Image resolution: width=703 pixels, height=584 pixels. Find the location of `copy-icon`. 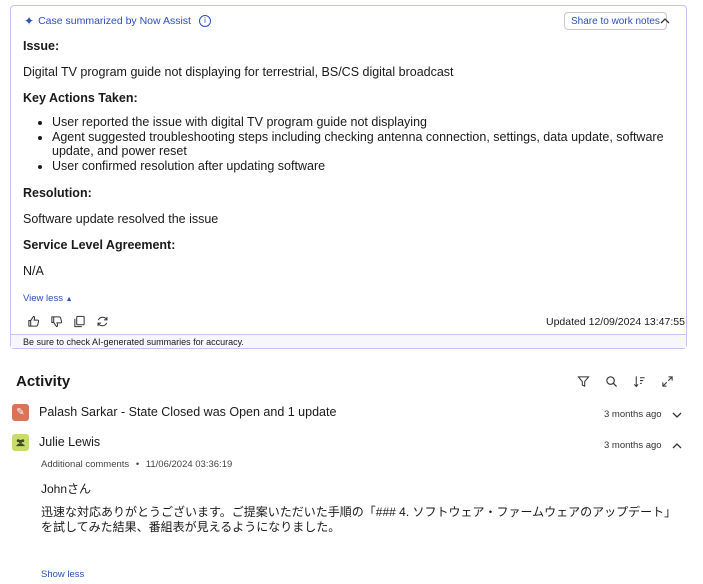

copy-icon is located at coordinates (79, 321).